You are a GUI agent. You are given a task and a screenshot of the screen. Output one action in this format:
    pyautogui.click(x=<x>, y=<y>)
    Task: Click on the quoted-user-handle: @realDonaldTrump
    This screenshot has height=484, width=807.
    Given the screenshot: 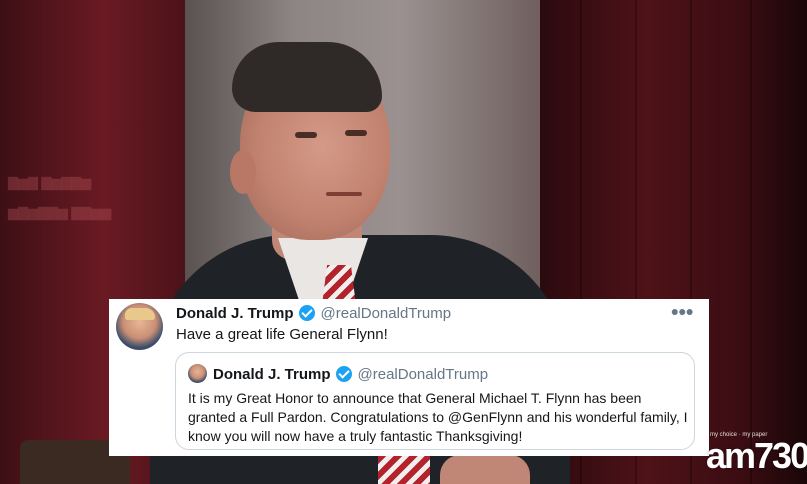 What is the action you would take?
    pyautogui.click(x=423, y=374)
    